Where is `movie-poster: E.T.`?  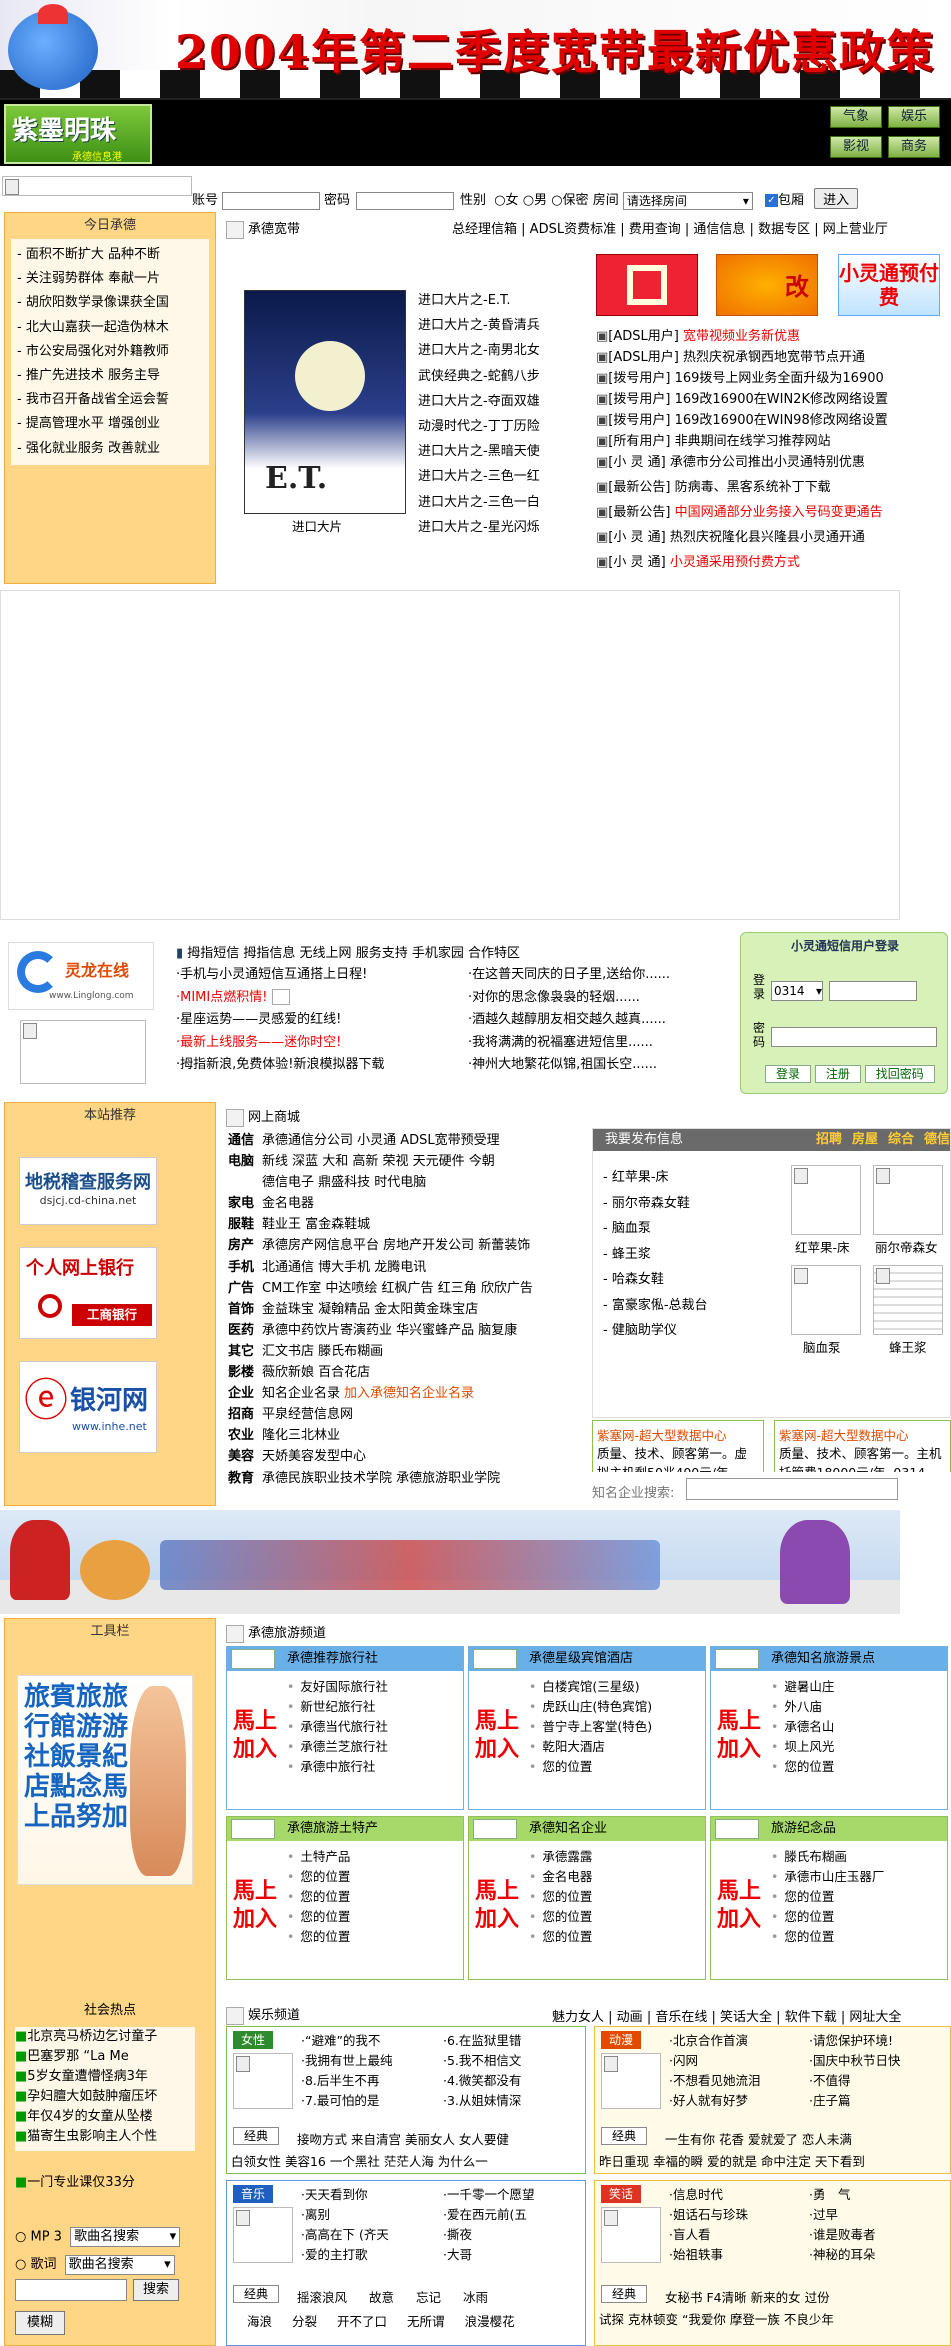 movie-poster: E.T. is located at coordinates (325, 402).